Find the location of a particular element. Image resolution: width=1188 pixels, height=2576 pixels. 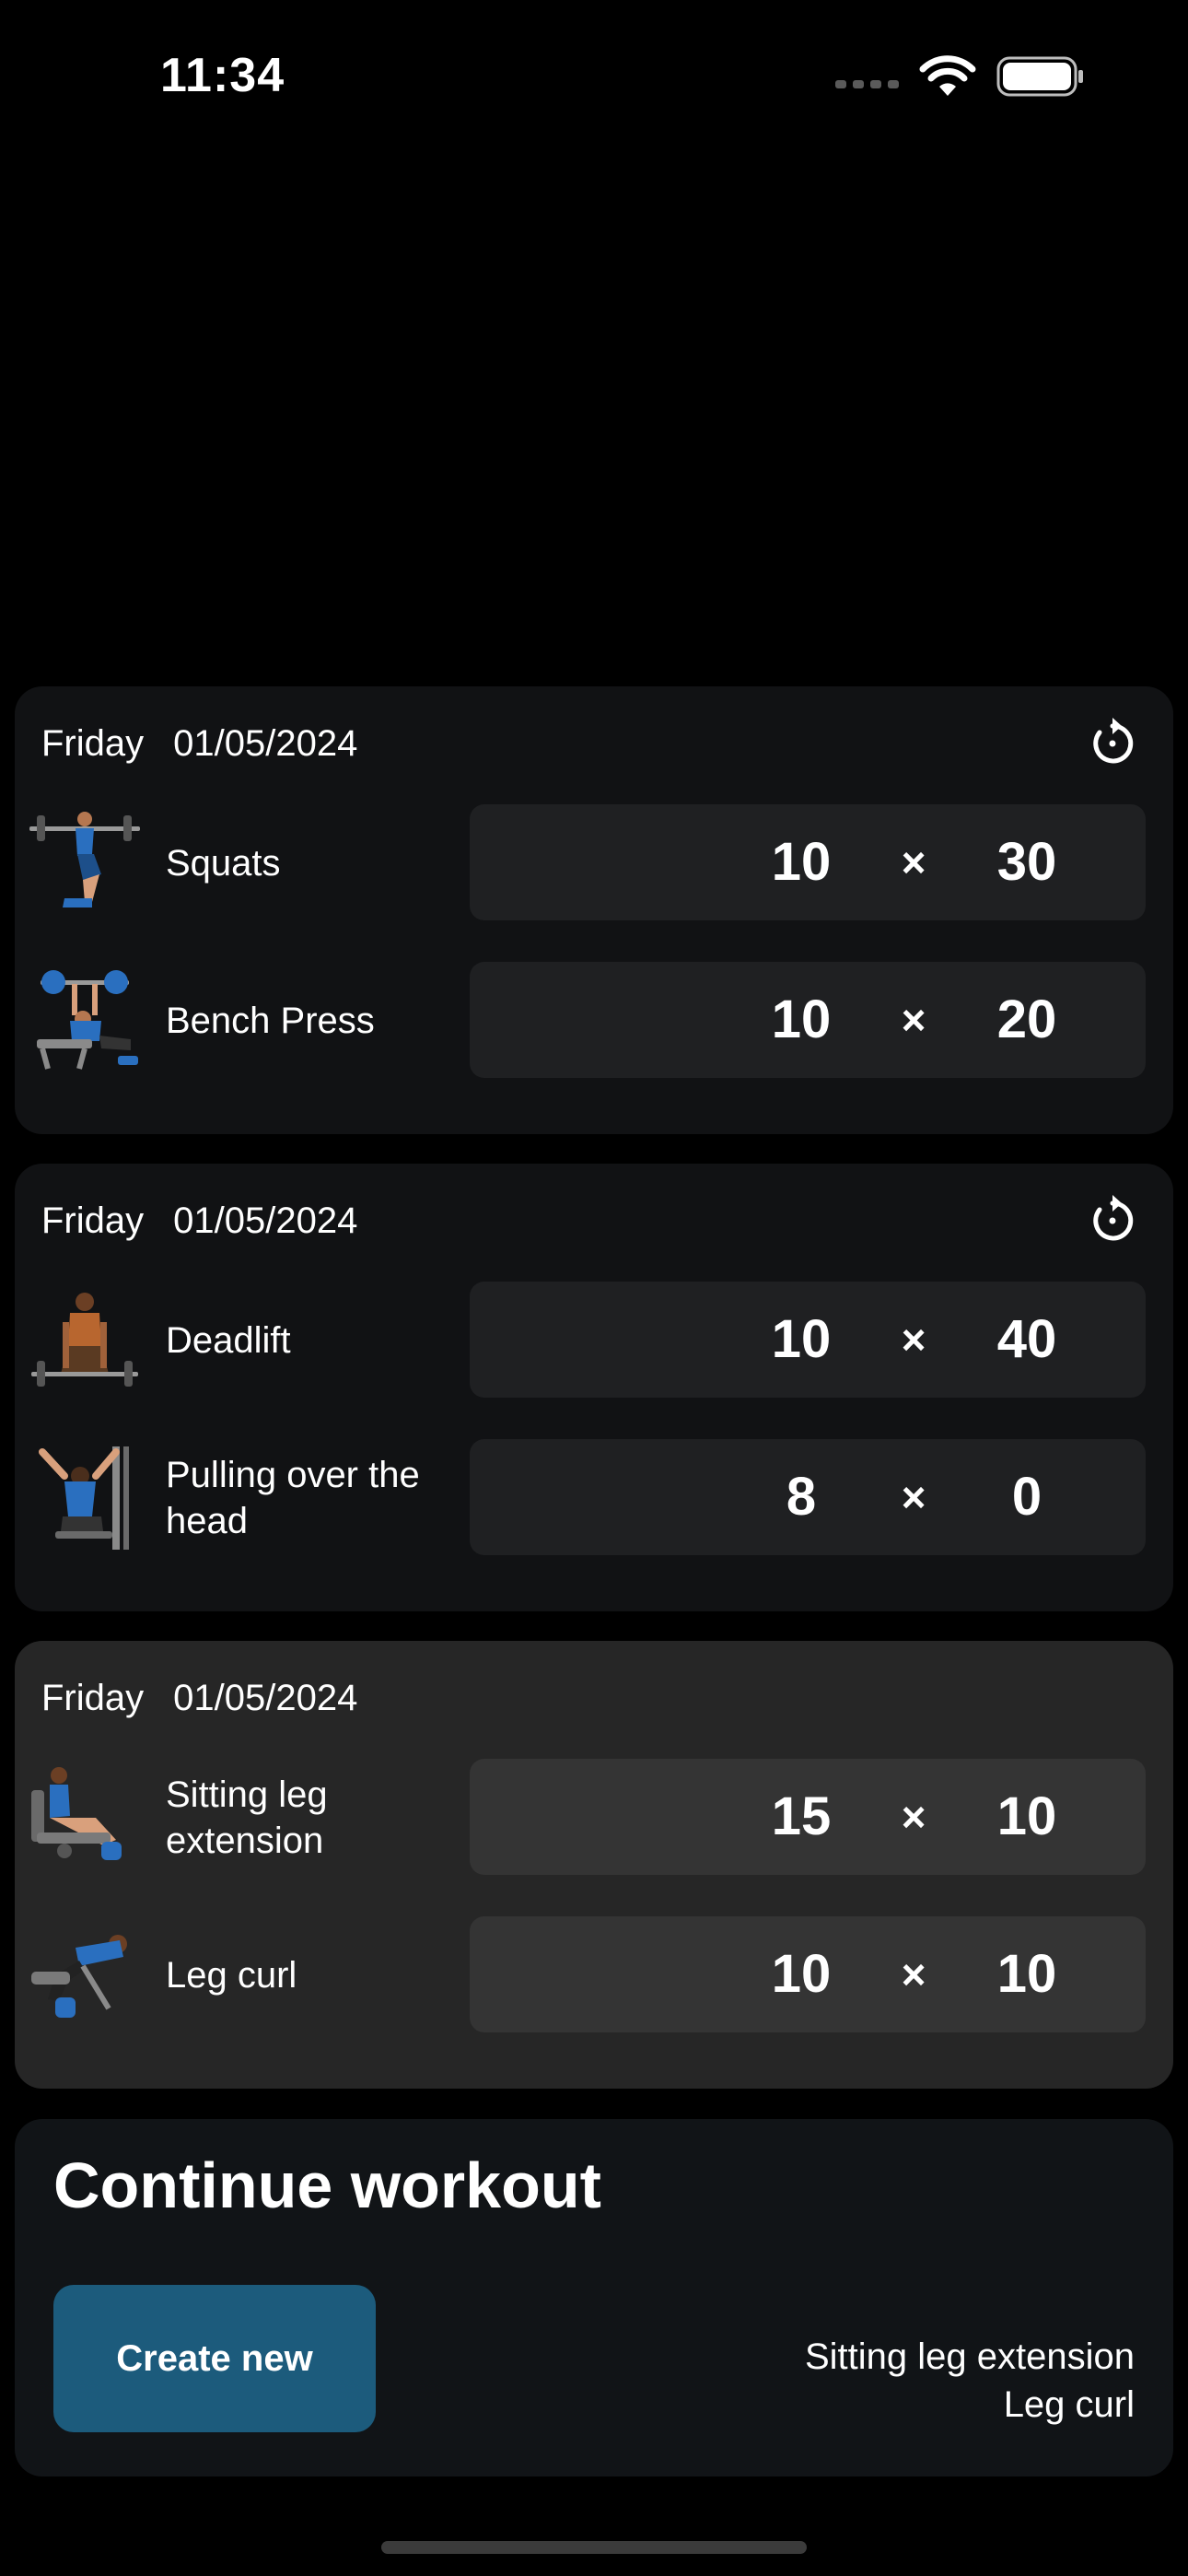

exercise-name: Bench Press is located at coordinates (270, 1021).